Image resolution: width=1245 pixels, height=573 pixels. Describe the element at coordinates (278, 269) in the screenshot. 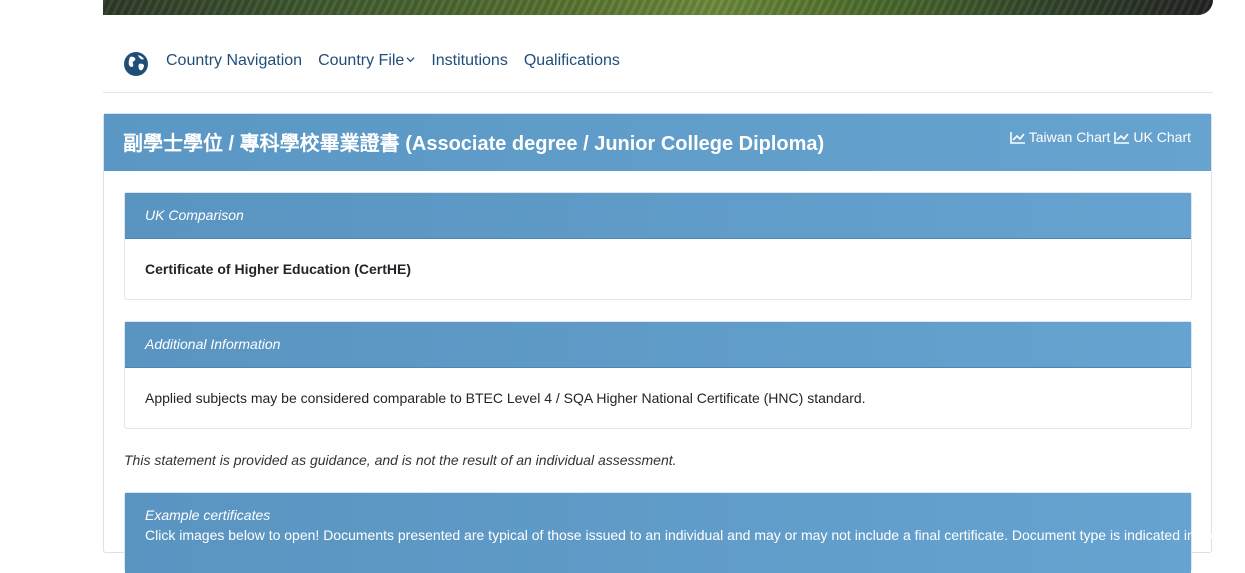

I see `uk-comparison-value: Certificate of Higher Education (CertHE)` at that location.